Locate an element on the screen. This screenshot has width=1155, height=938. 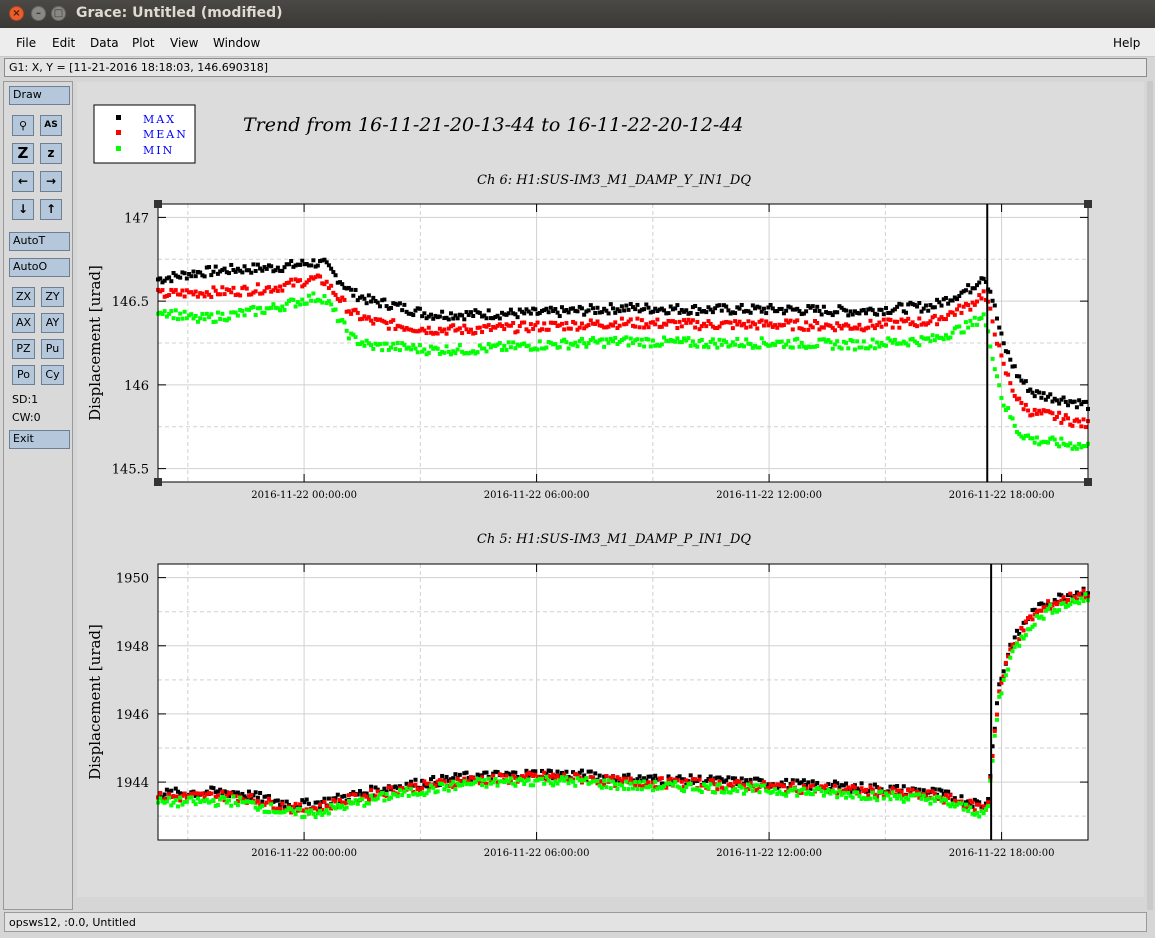
autoo-button: AutoO is located at coordinates (39, 267).